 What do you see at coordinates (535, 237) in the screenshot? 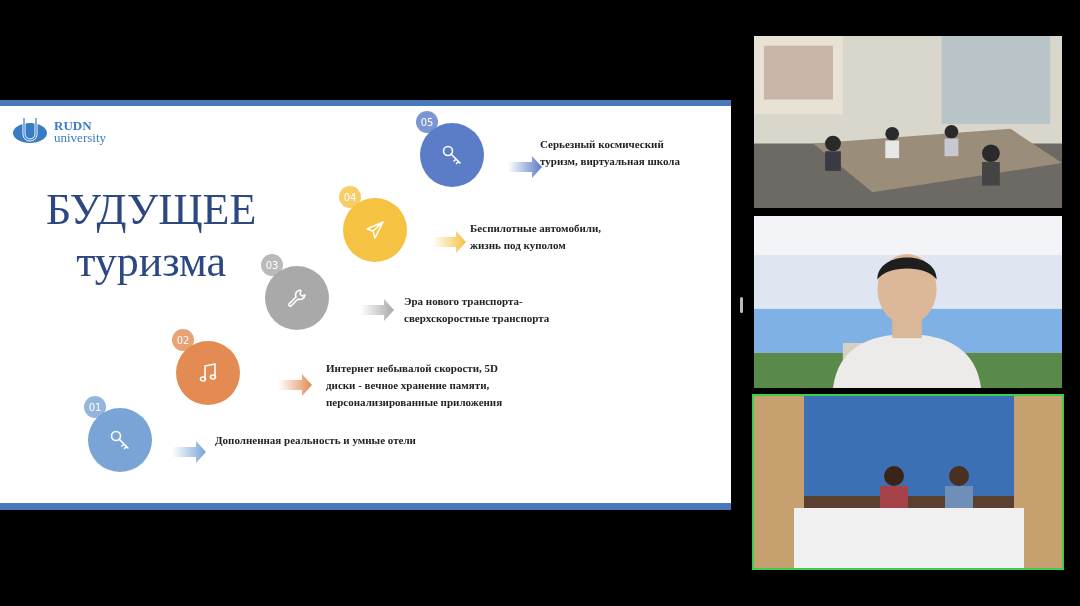
I see `step-text: Беспилотные автомобили, жизнь под куполом` at bounding box center [535, 237].